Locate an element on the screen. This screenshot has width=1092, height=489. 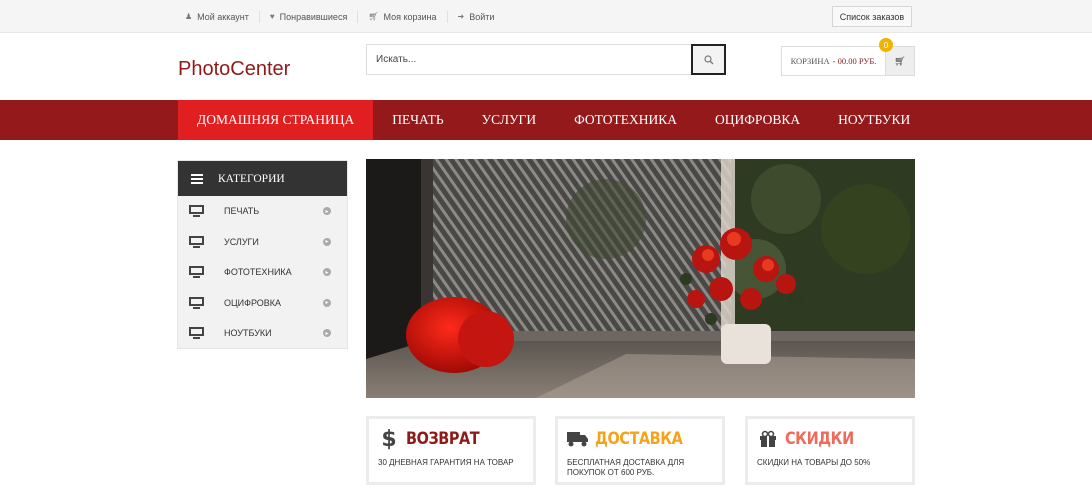
feature-description: СКИДКИ НА ТОВАРЫ ДО 50% is located at coordinates (814, 462).